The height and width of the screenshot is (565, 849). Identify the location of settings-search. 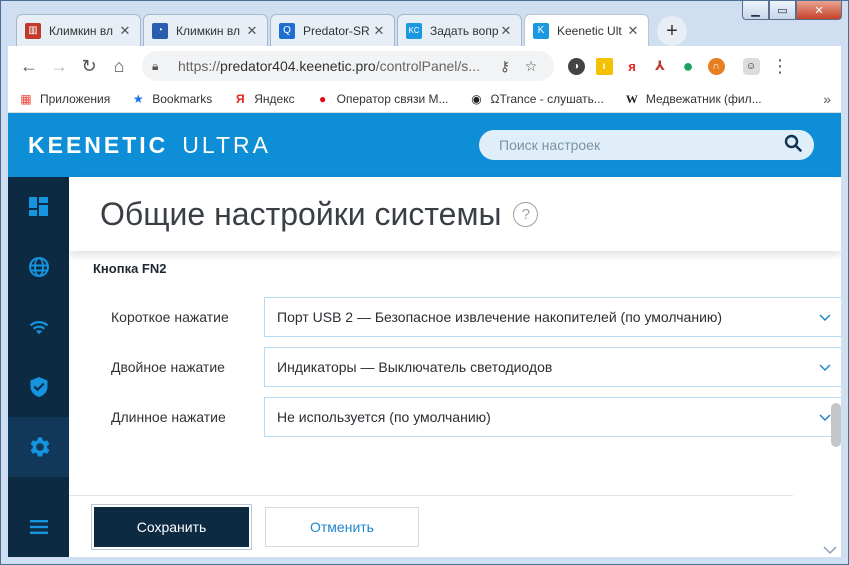
(646, 145).